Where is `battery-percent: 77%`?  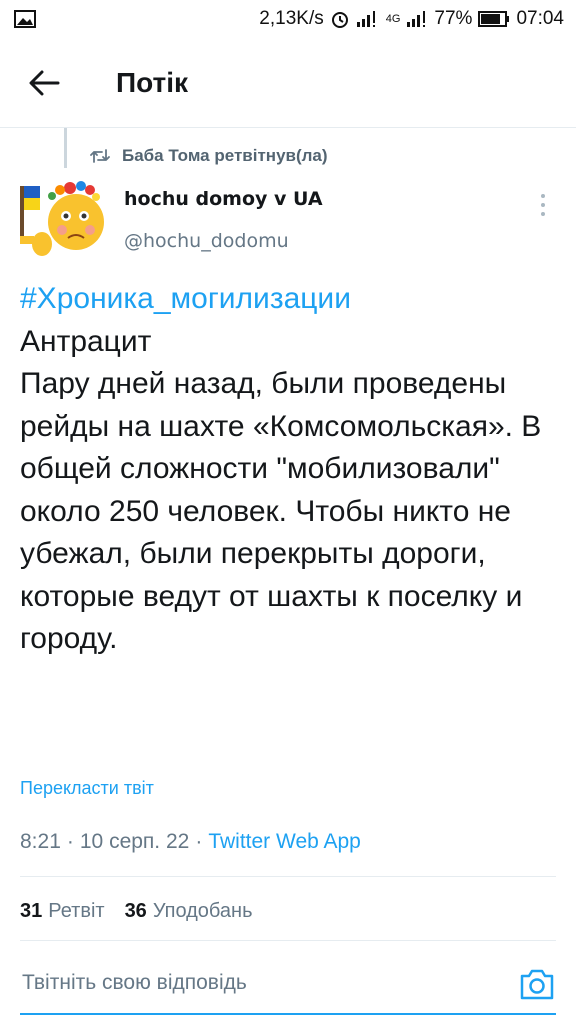
battery-percent: 77% is located at coordinates (453, 18).